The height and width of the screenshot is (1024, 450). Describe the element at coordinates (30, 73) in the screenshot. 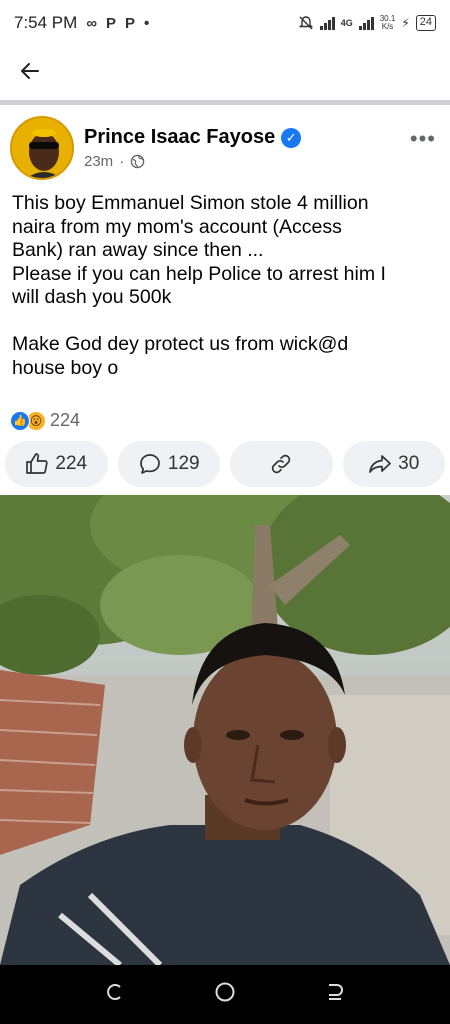

I see `back-arrow-icon` at that location.